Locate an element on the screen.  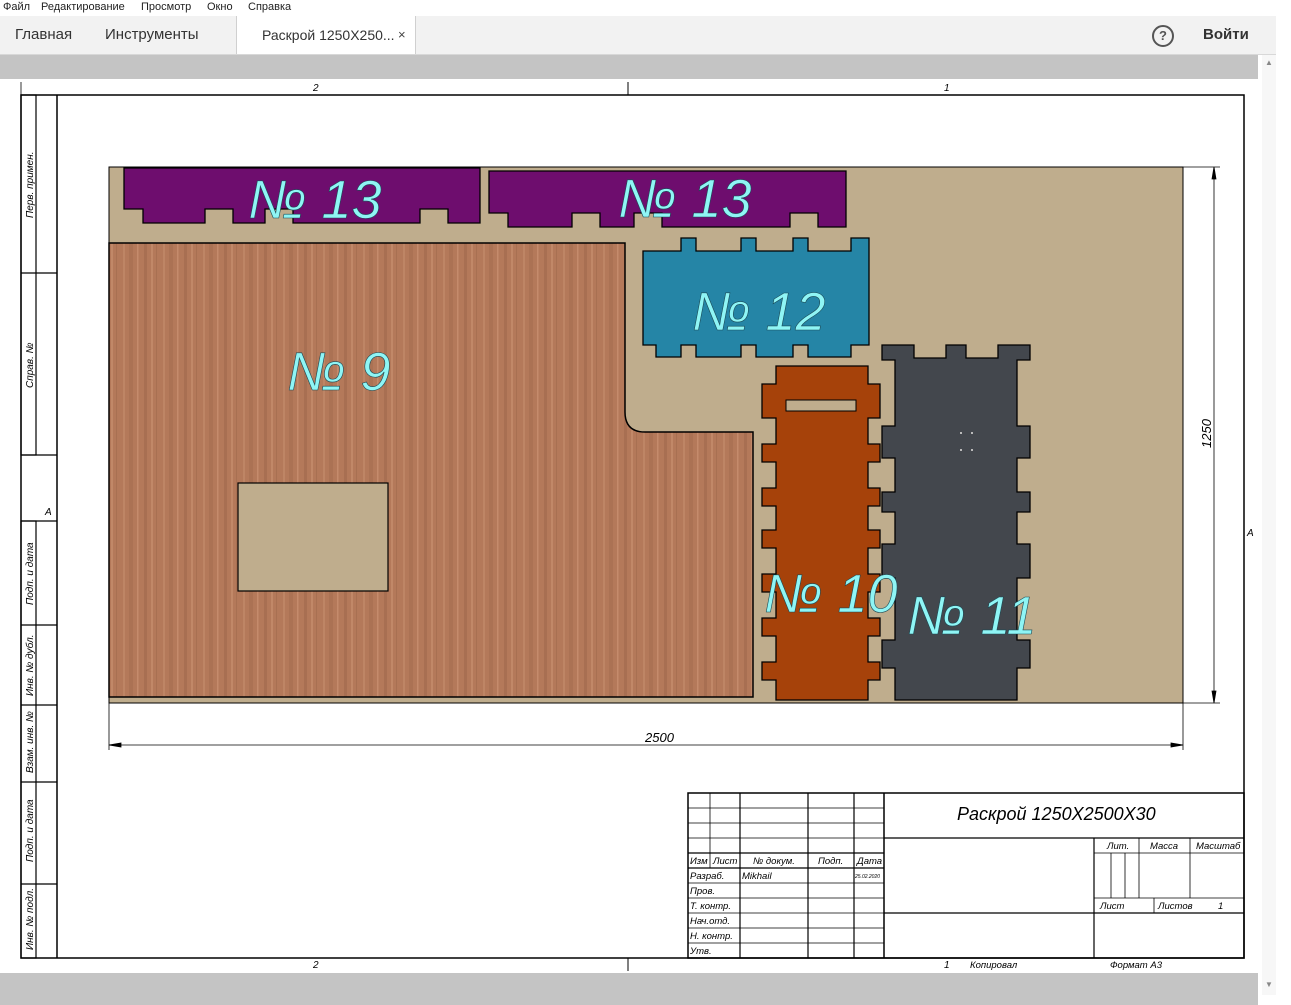
help-icon: ? is located at coordinates (1163, 36).